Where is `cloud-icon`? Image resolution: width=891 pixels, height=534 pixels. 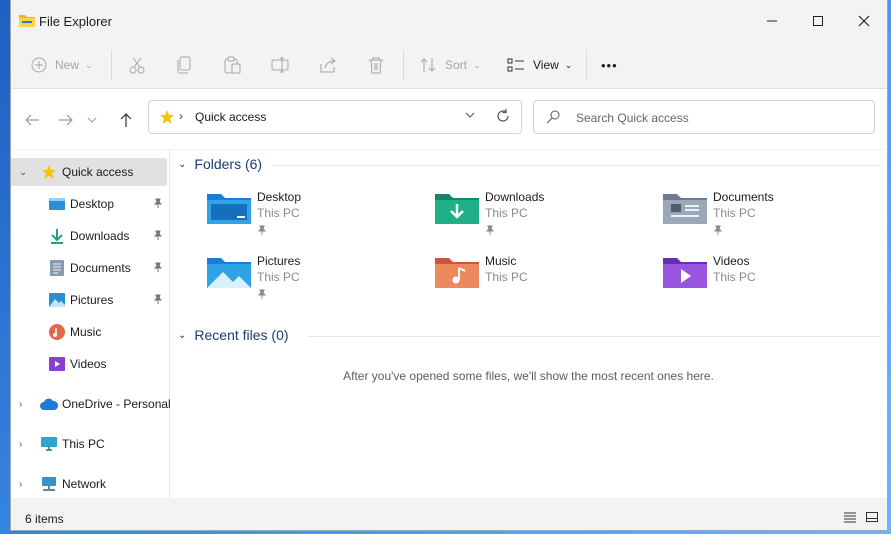 cloud-icon is located at coordinates (49, 404).